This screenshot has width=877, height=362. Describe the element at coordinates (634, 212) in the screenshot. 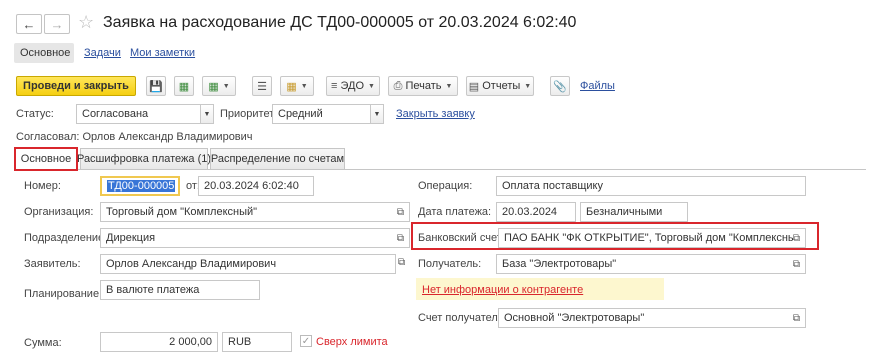

I see `payment-type-field: Безналичными` at that location.